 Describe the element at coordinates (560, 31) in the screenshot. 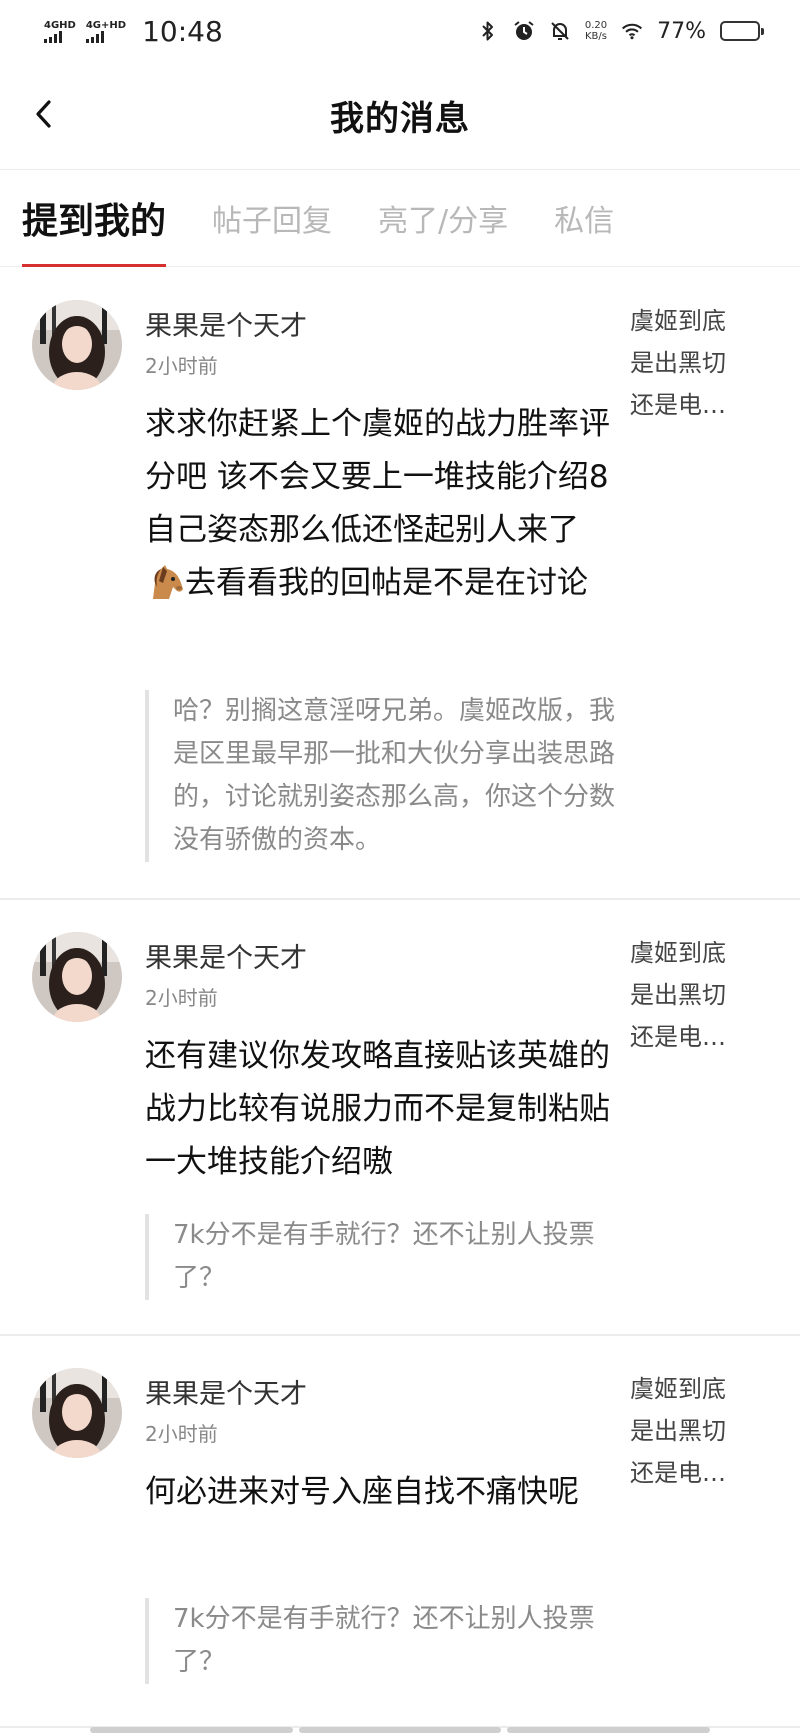

I see `mute-icon` at that location.